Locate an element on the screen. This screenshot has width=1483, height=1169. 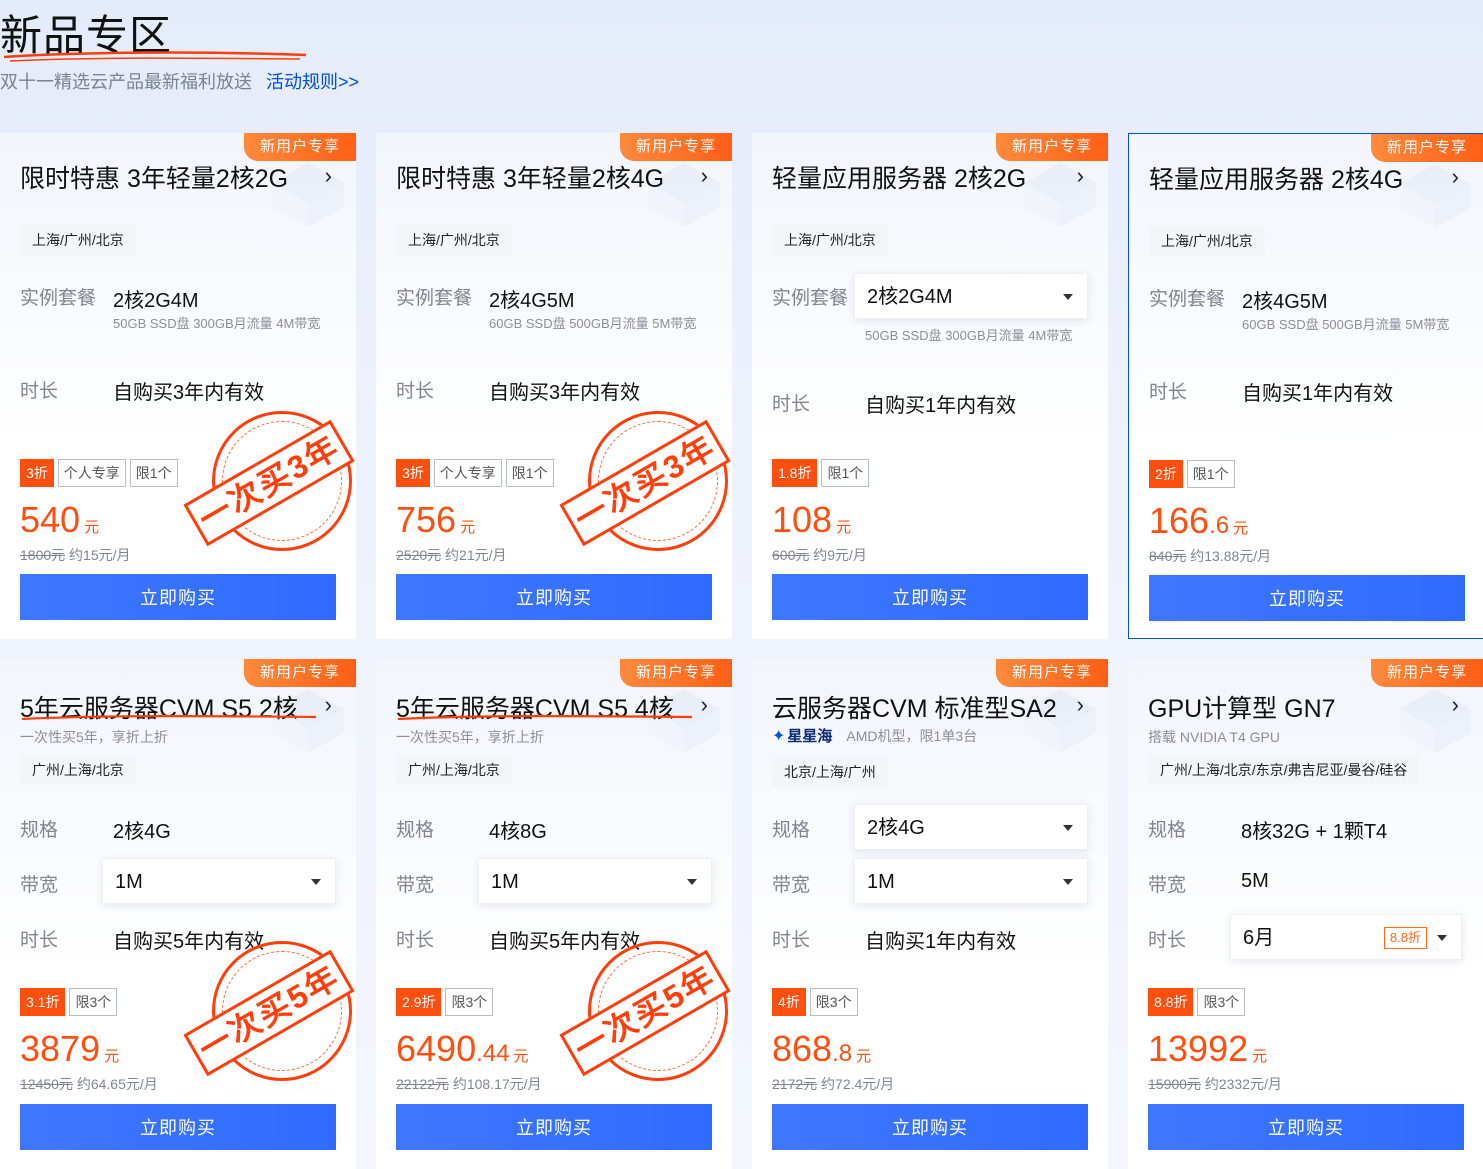
monthly-price: 约9元/月 is located at coordinates (840, 555).